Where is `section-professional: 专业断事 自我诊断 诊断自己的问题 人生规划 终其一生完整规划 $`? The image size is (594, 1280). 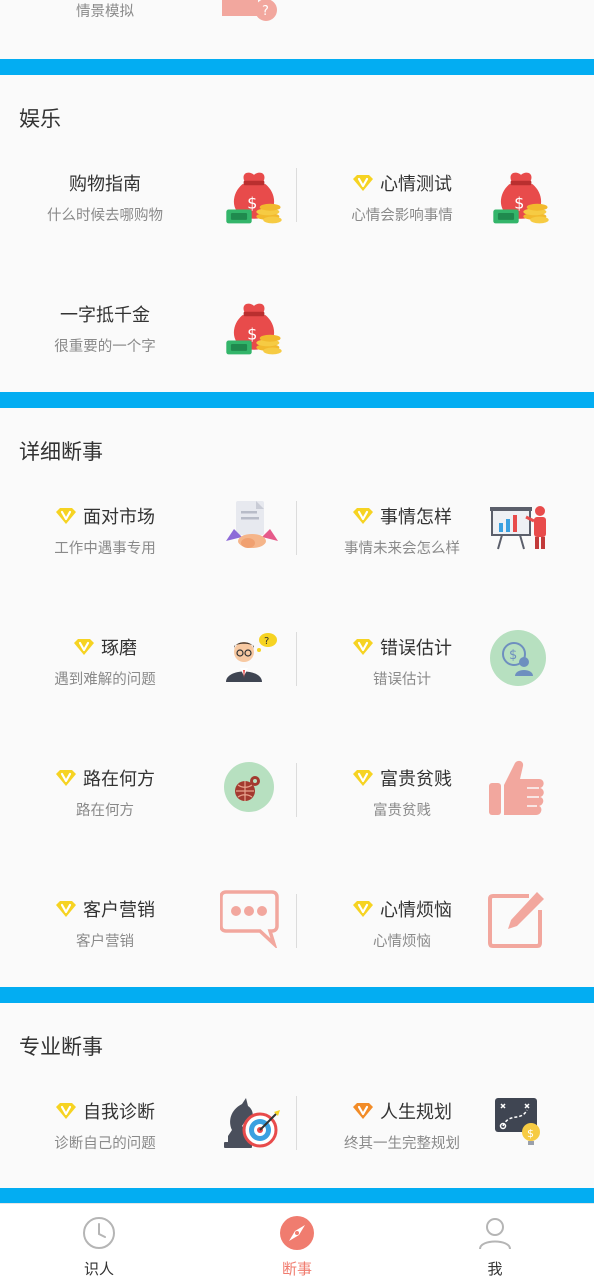 section-professional: 专业断事 自我诊断 诊断自己的问题 人生规划 终其一生完整规划 $ is located at coordinates (297, 1095).